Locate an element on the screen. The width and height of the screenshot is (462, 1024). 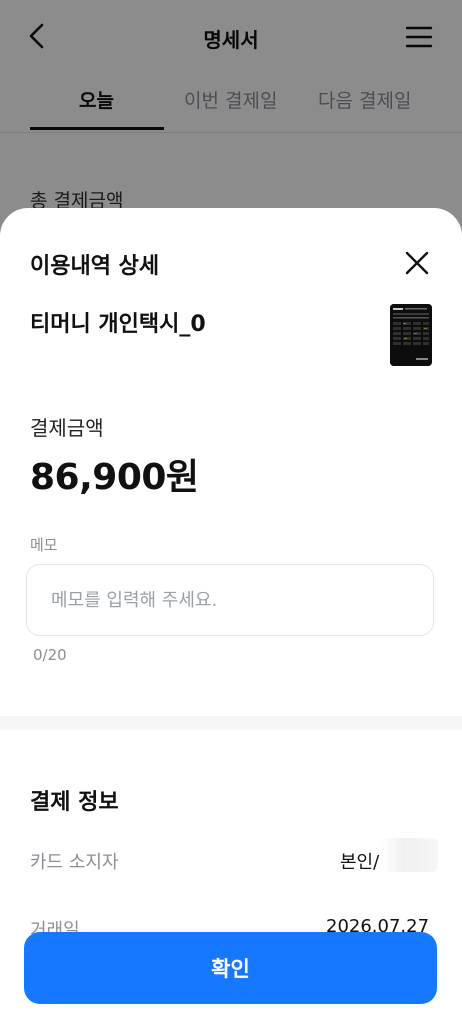
merchant-name: 티머니 개인택시_0 is located at coordinates (118, 324).